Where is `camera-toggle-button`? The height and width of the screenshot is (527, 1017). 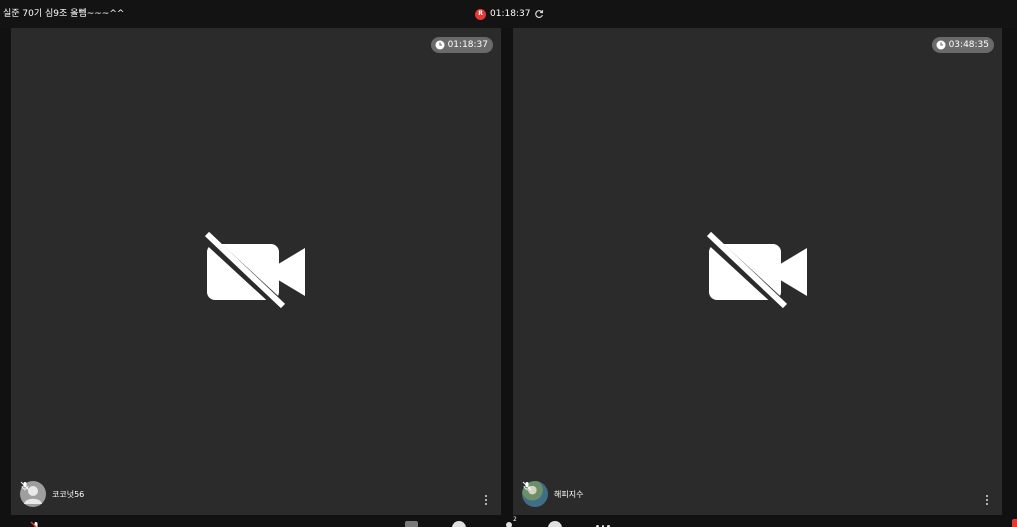
camera-toggle-button is located at coordinates (411, 524).